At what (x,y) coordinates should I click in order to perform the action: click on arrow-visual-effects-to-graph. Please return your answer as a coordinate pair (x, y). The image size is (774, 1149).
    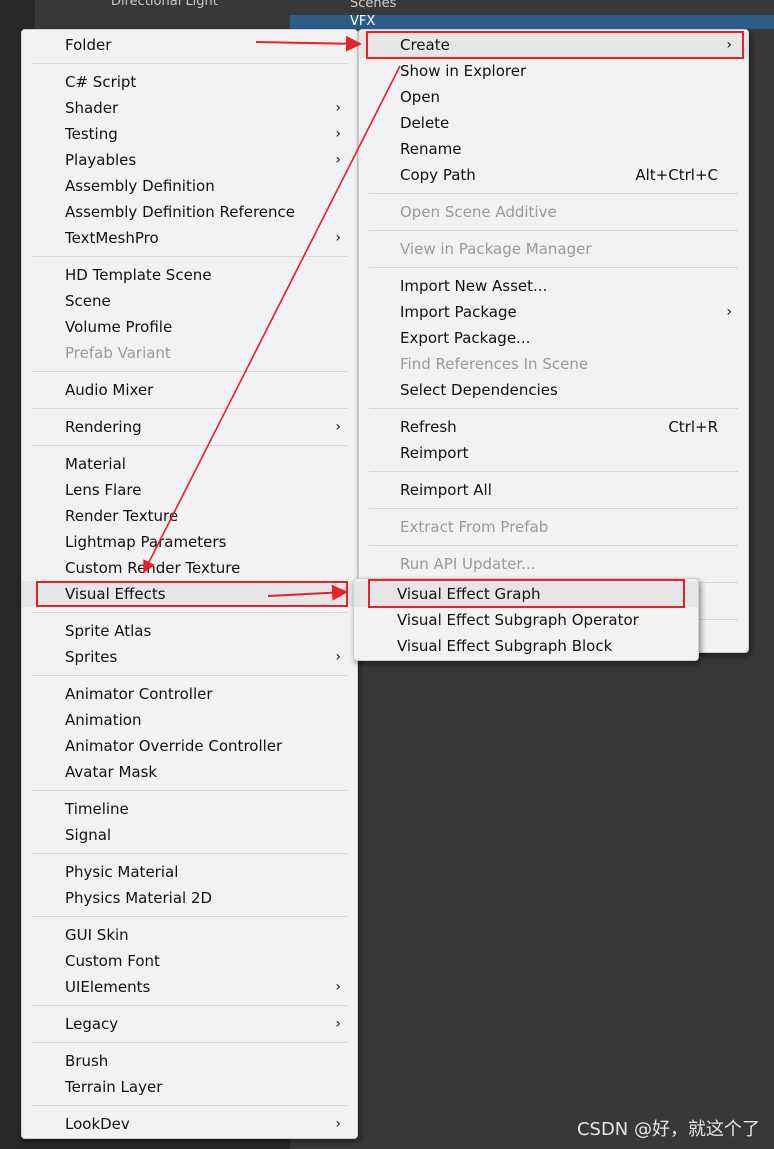
    Looking at the image, I should click on (307, 592).